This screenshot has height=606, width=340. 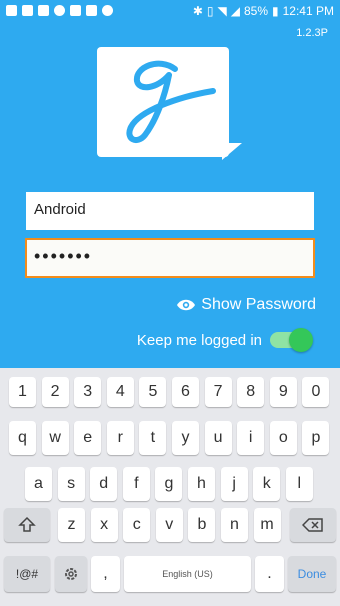 What do you see at coordinates (169, 525) in the screenshot?
I see `key-v: v` at bounding box center [169, 525].